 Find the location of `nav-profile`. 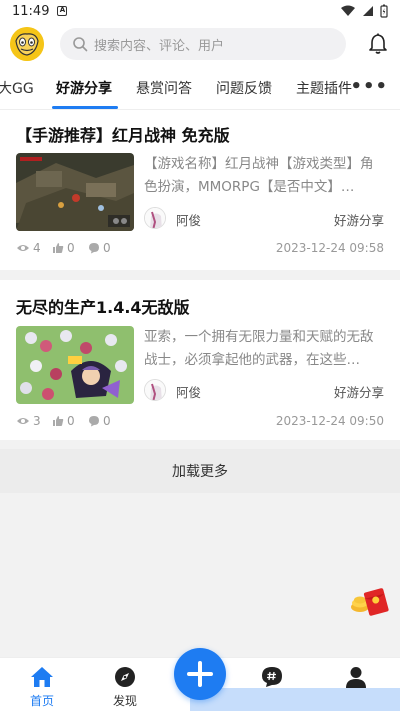

nav-profile is located at coordinates (356, 677).